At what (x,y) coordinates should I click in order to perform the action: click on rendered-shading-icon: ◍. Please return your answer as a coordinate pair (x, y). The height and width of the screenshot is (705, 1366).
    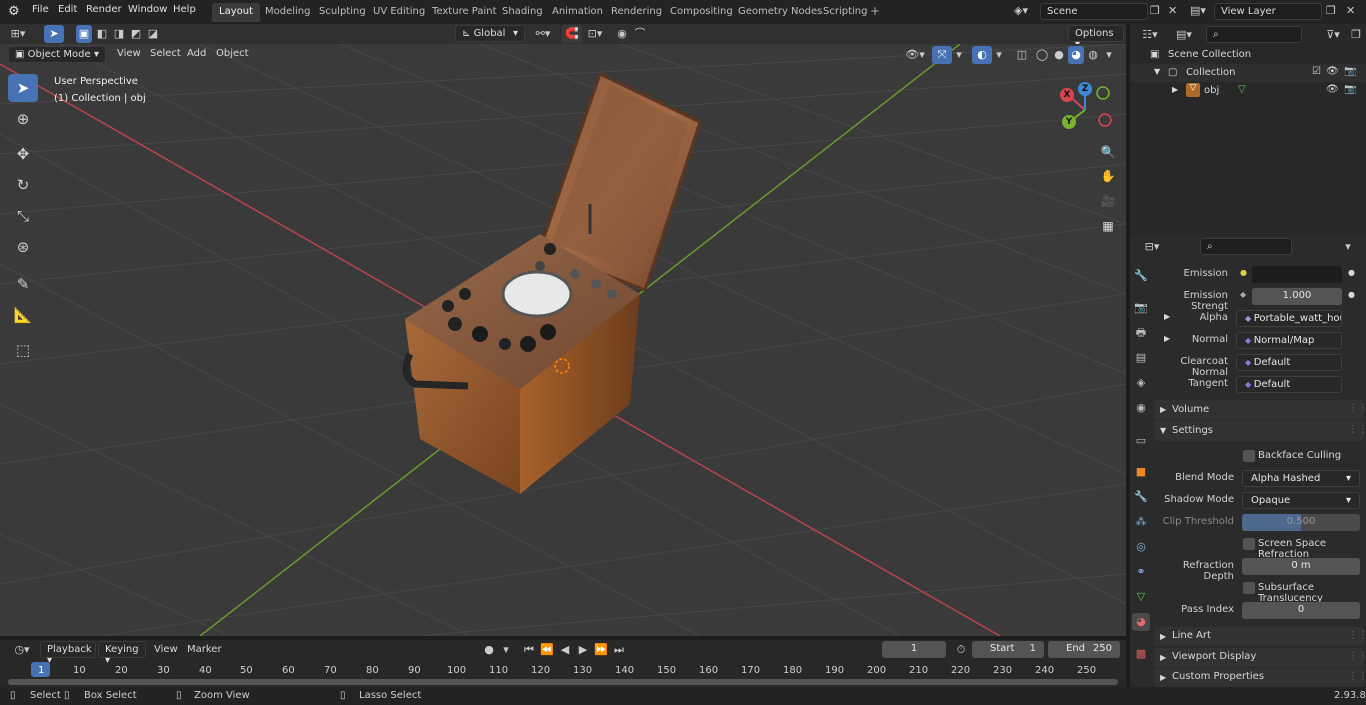
    Looking at the image, I should click on (1093, 55).